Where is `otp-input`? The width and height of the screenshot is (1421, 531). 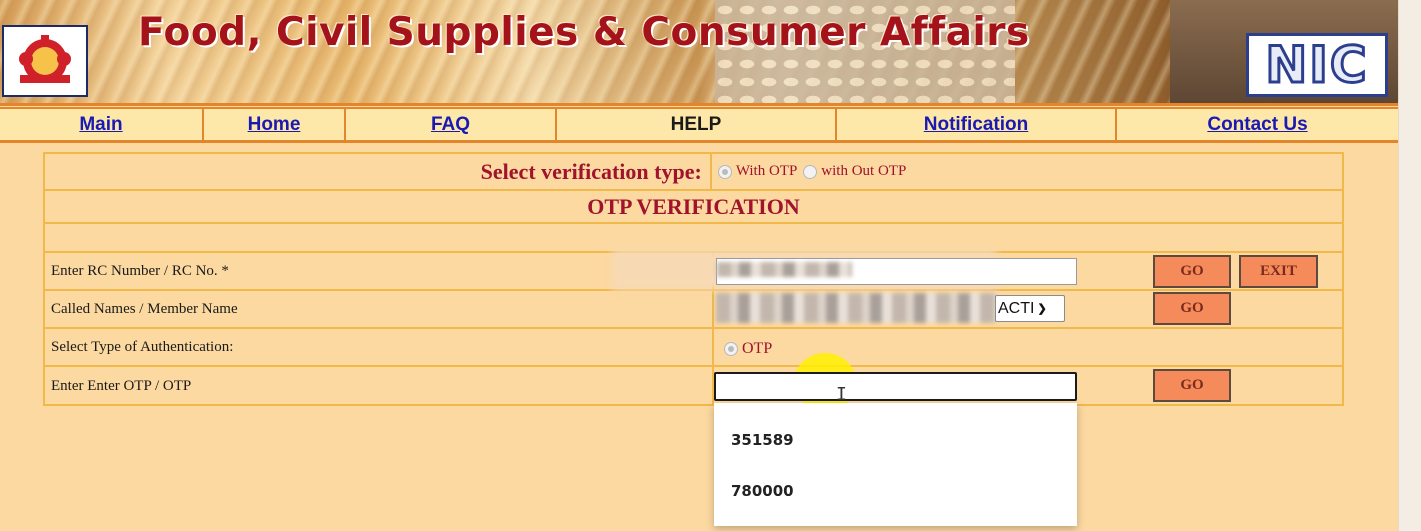
otp-input is located at coordinates (895, 386).